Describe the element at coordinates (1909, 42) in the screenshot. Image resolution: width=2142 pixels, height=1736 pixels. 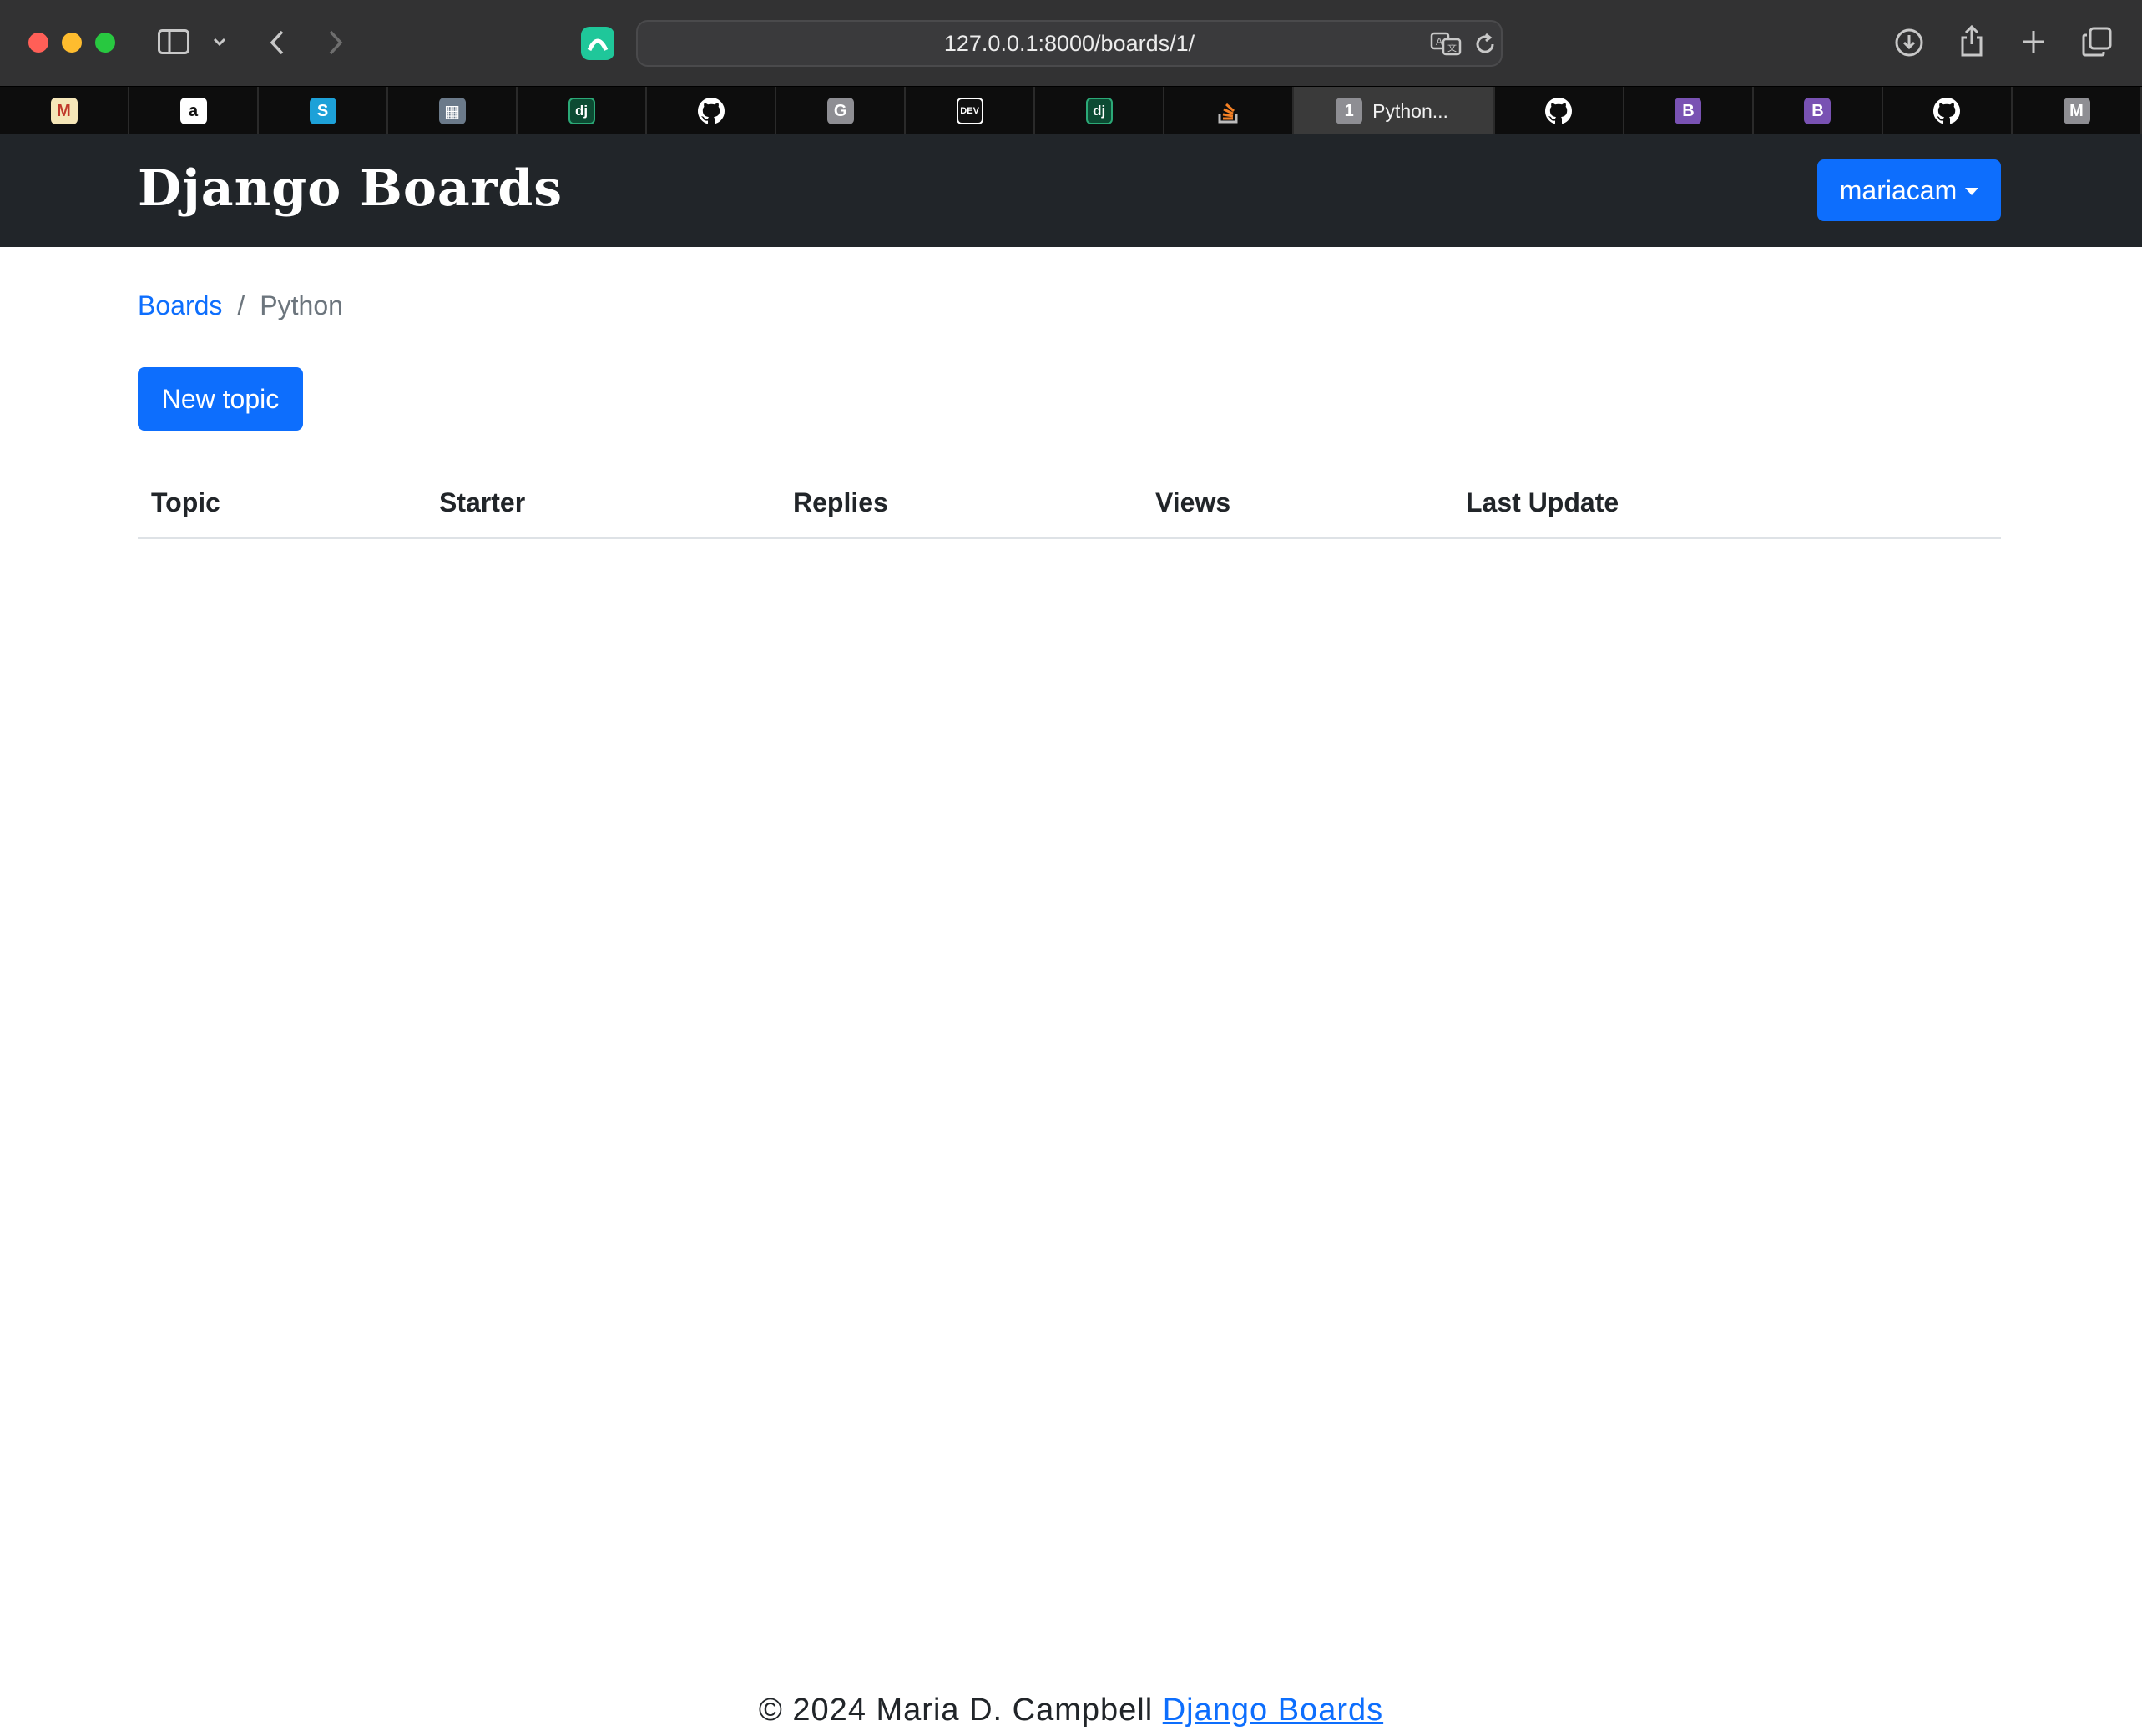
I see `download-icon` at that location.